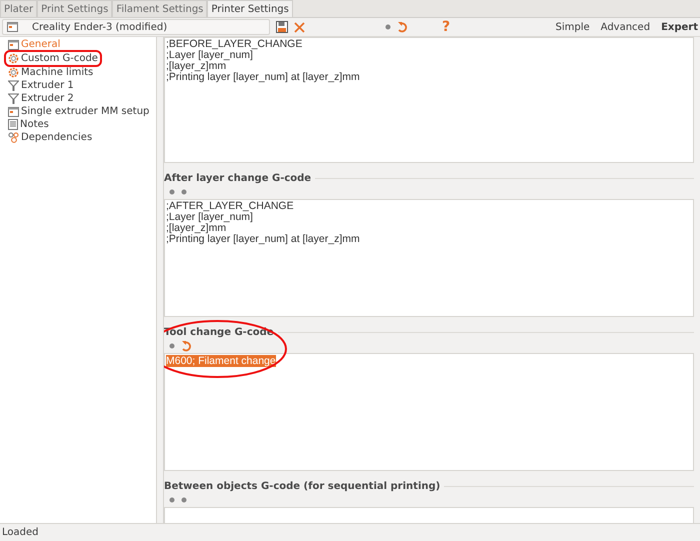 The height and width of the screenshot is (541, 700). I want to click on printer-preset-icon, so click(12, 27).